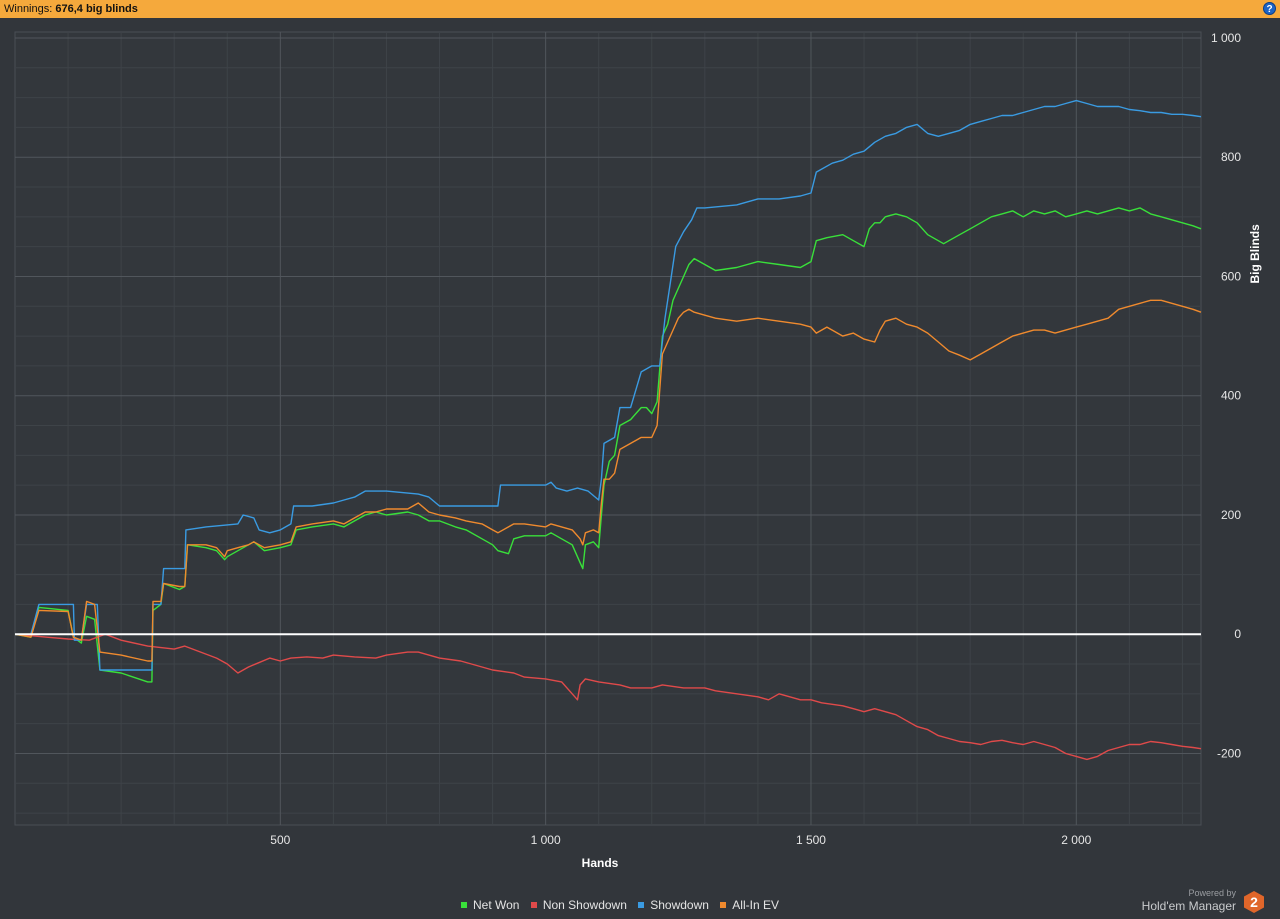 The height and width of the screenshot is (919, 1280). I want to click on legend-item-showdown: Showdown, so click(673, 905).